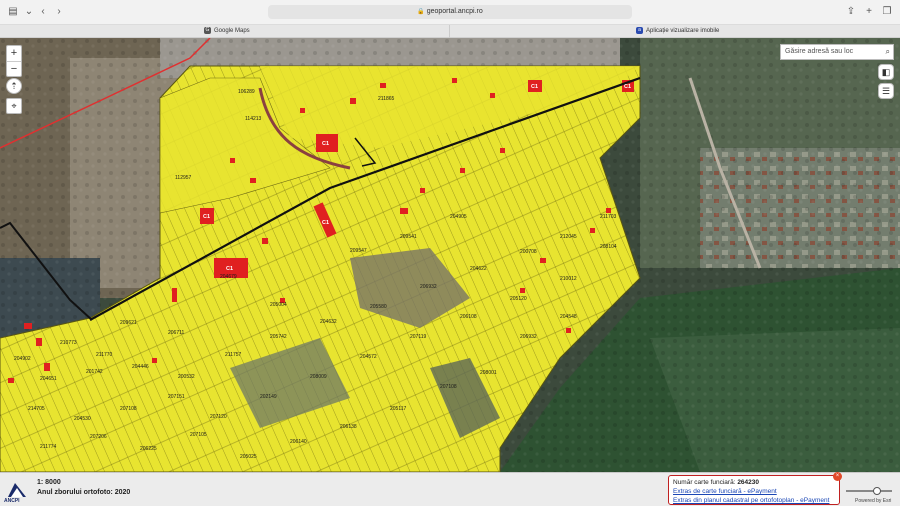 The height and width of the screenshot is (506, 900). I want to click on parcel-number: 204679, so click(228, 277).